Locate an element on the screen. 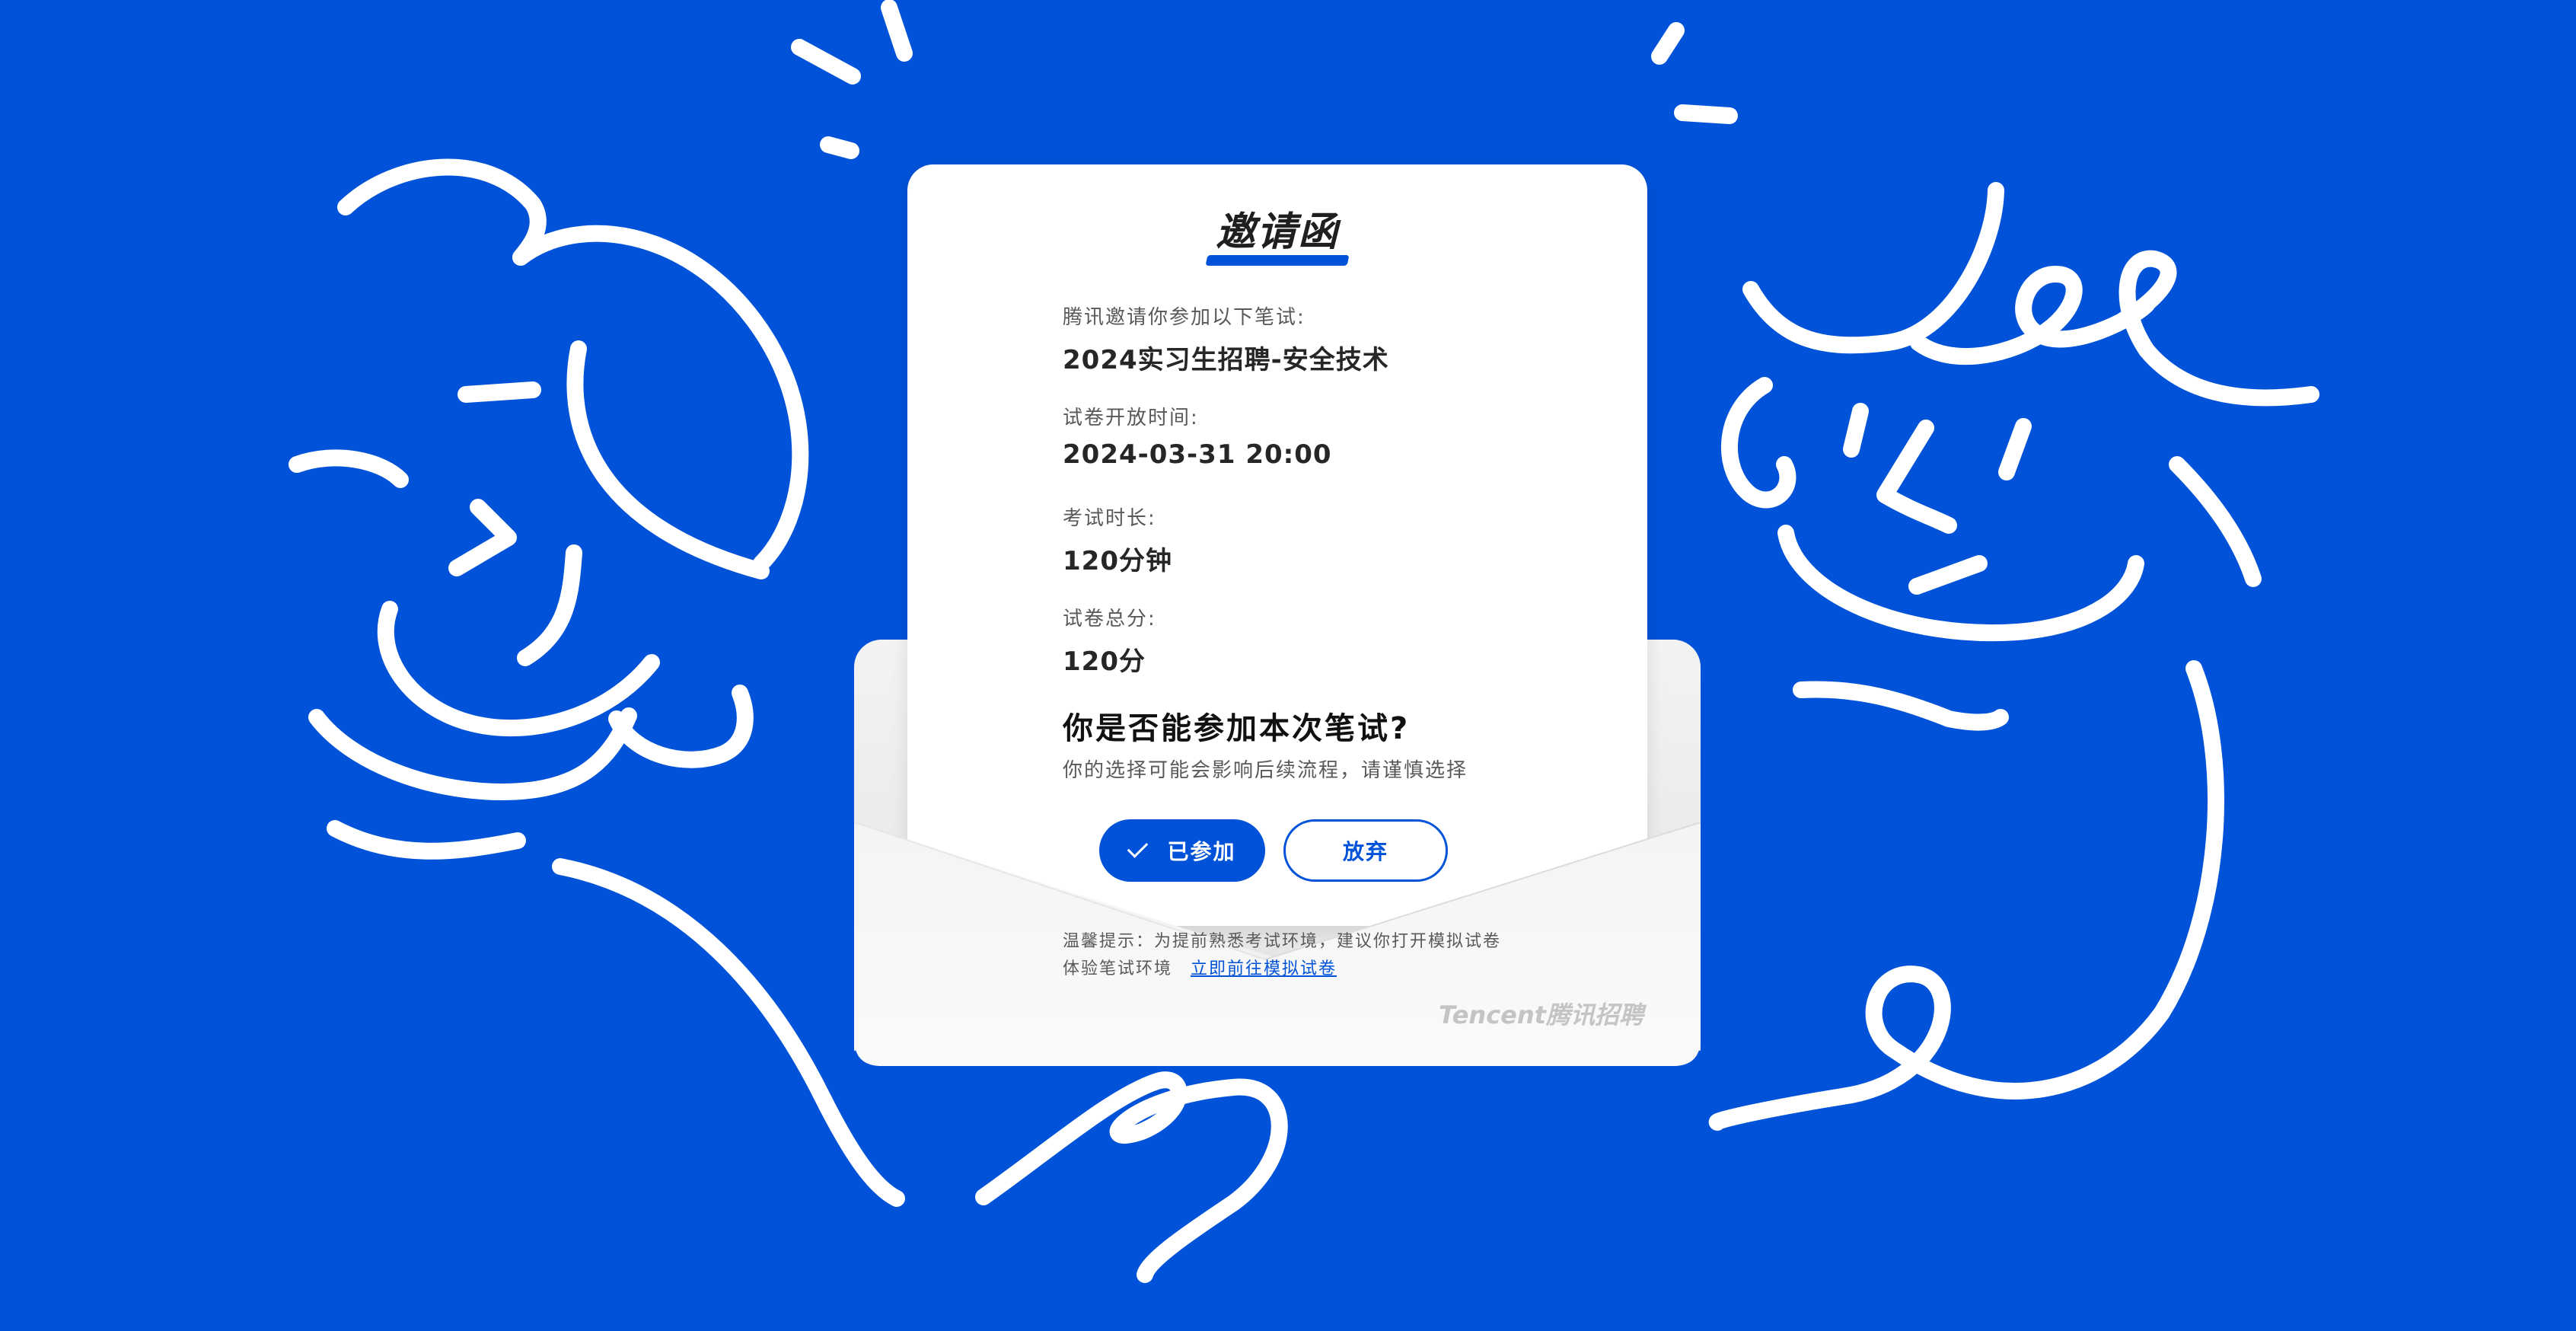  tip-line-2: 体验笔试环境 立即前往模拟试卷 is located at coordinates (1200, 967).